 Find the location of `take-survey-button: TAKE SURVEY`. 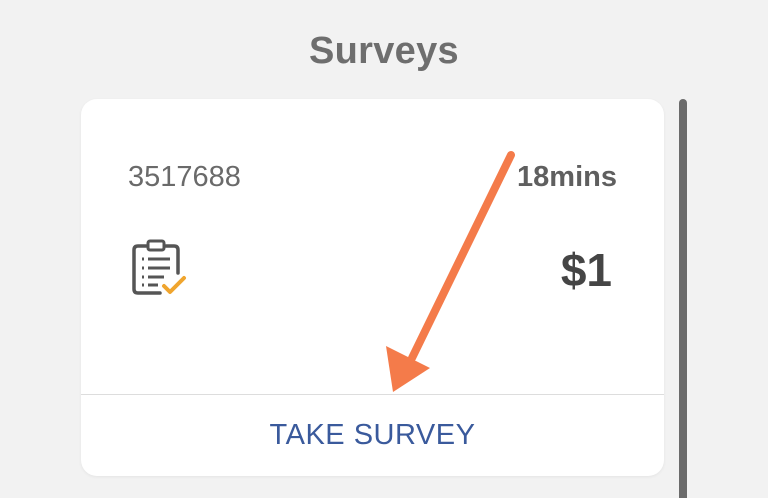

take-survey-button: TAKE SURVEY is located at coordinates (372, 435).